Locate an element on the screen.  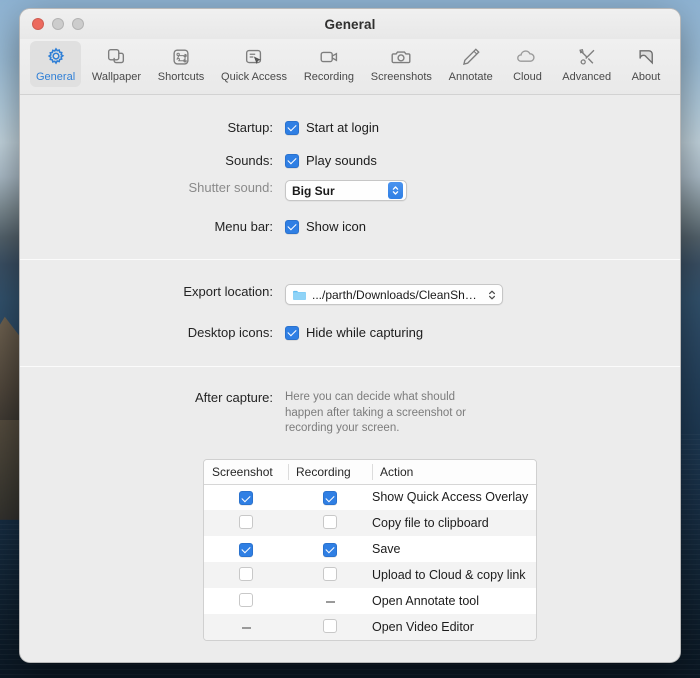
tab-about: About is located at coordinates (646, 64).